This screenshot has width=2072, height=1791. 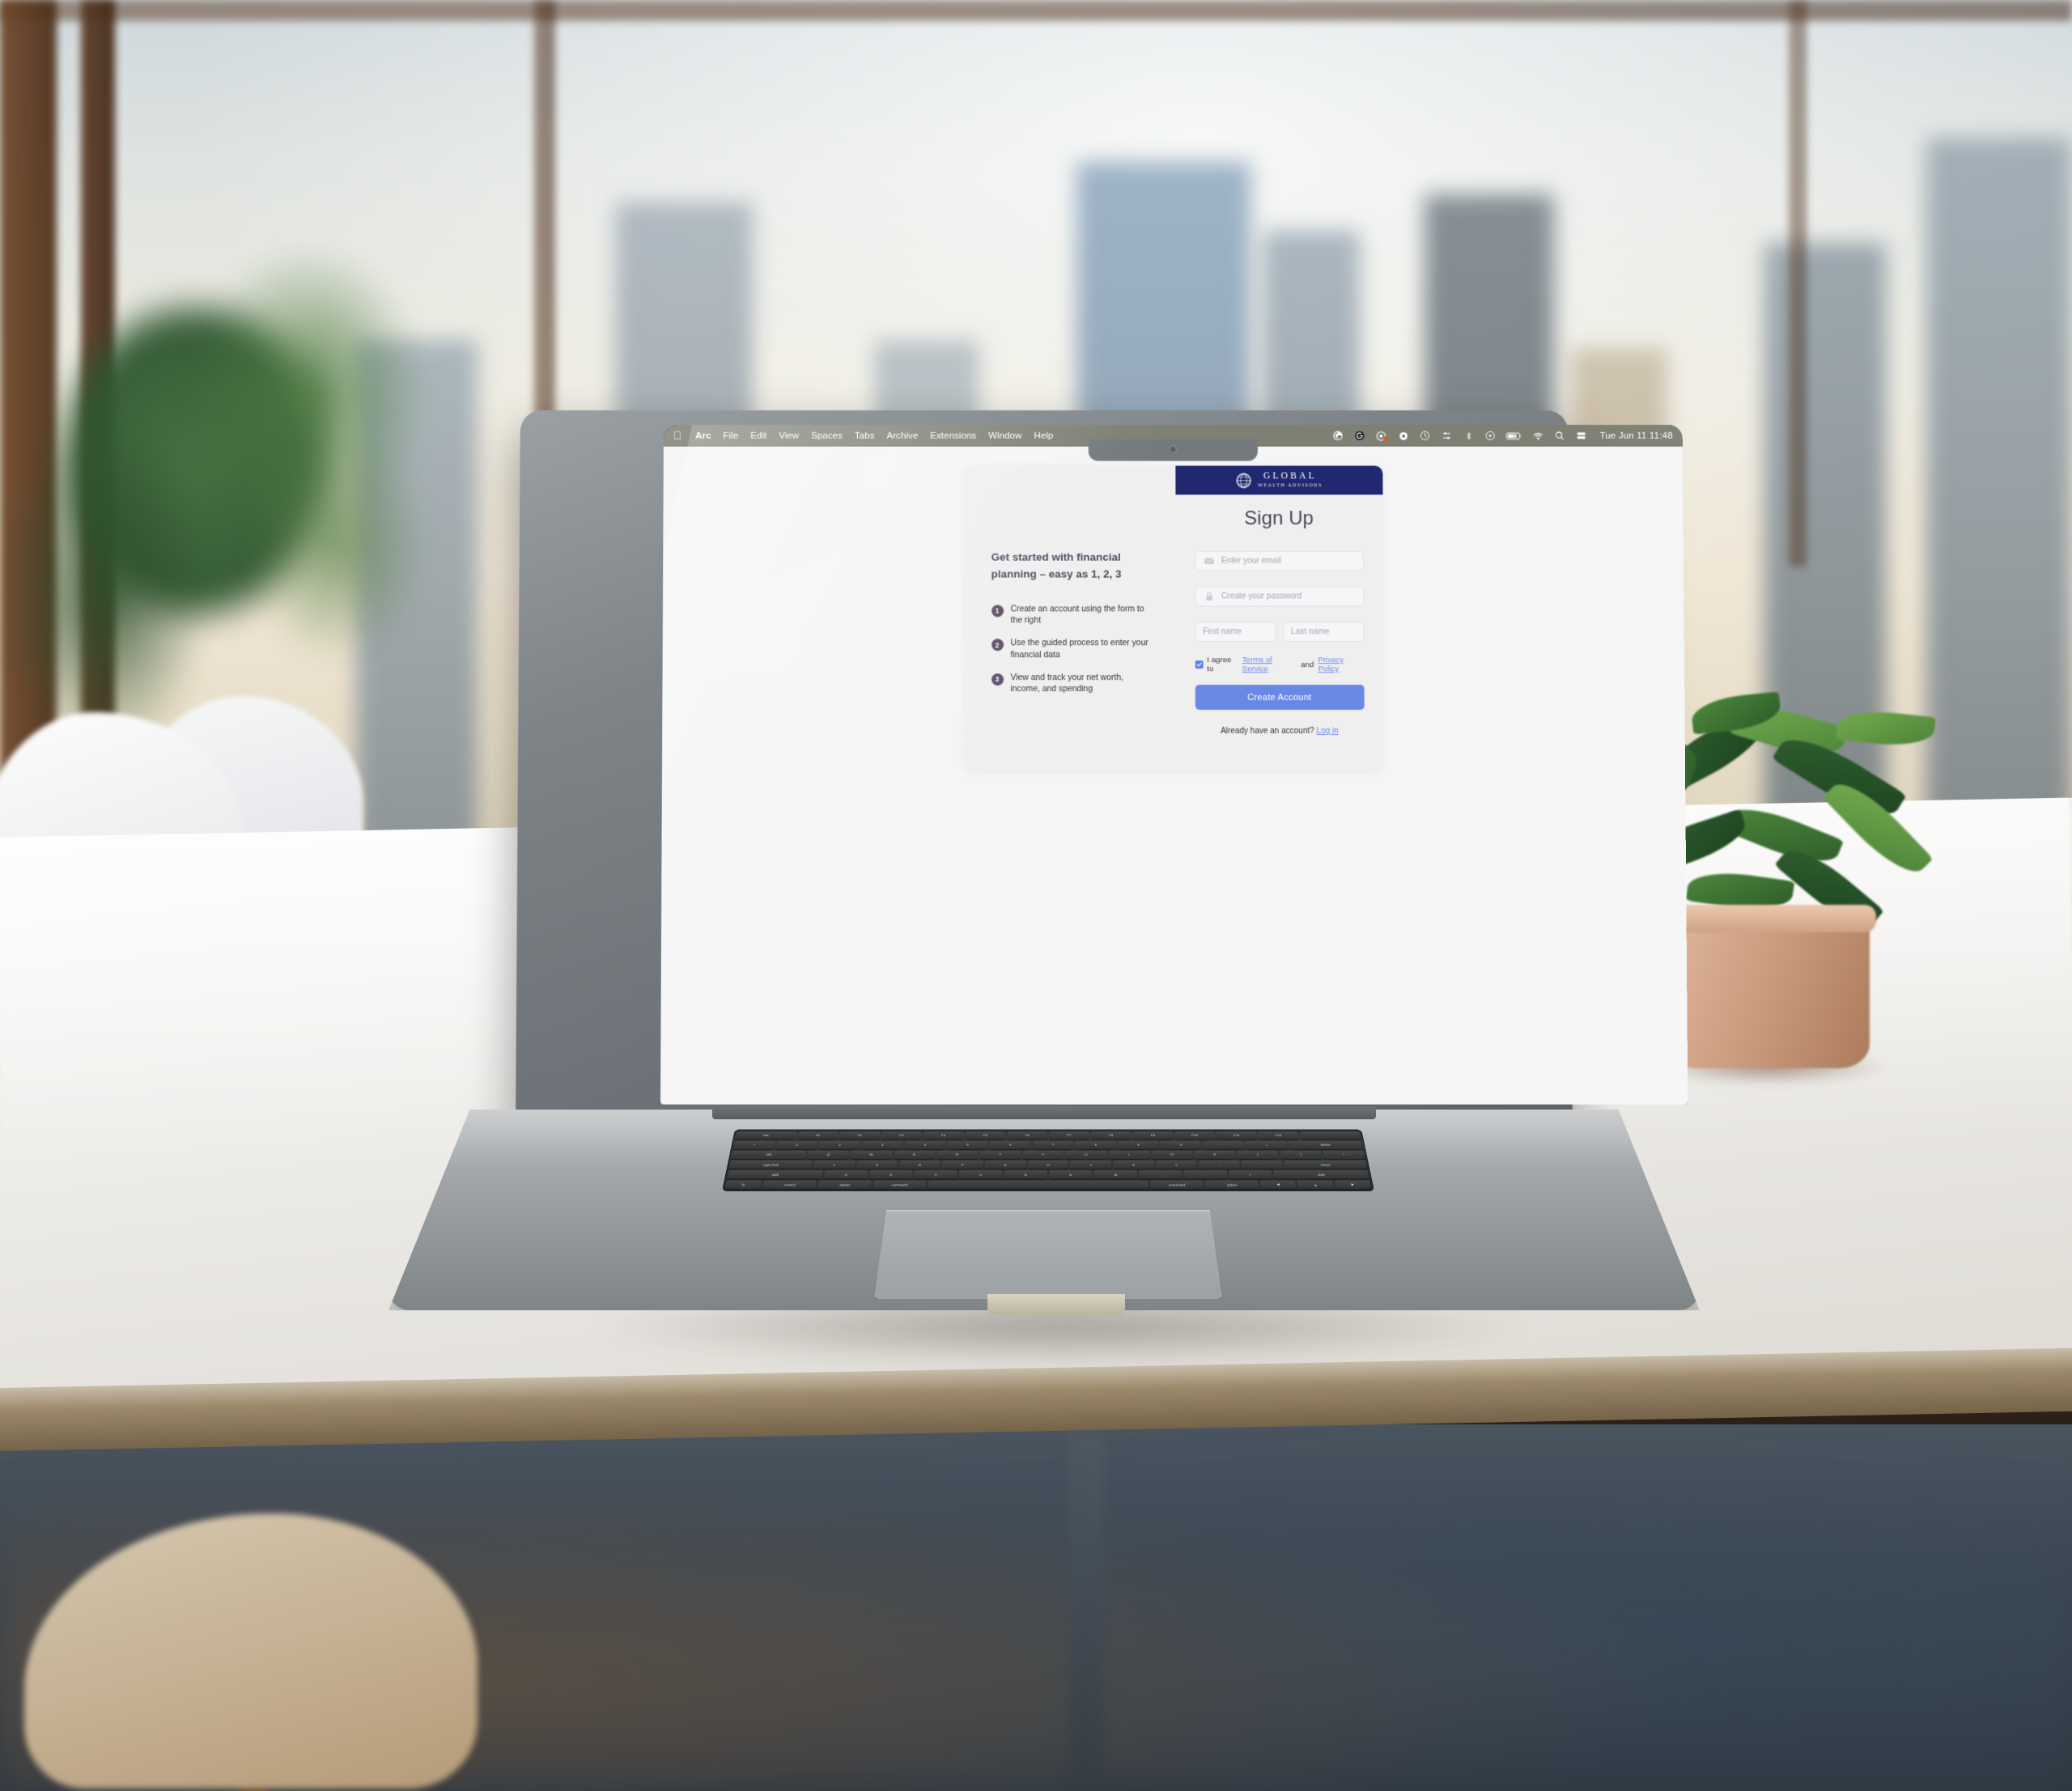 I want to click on menu-item-file: File, so click(x=730, y=435).